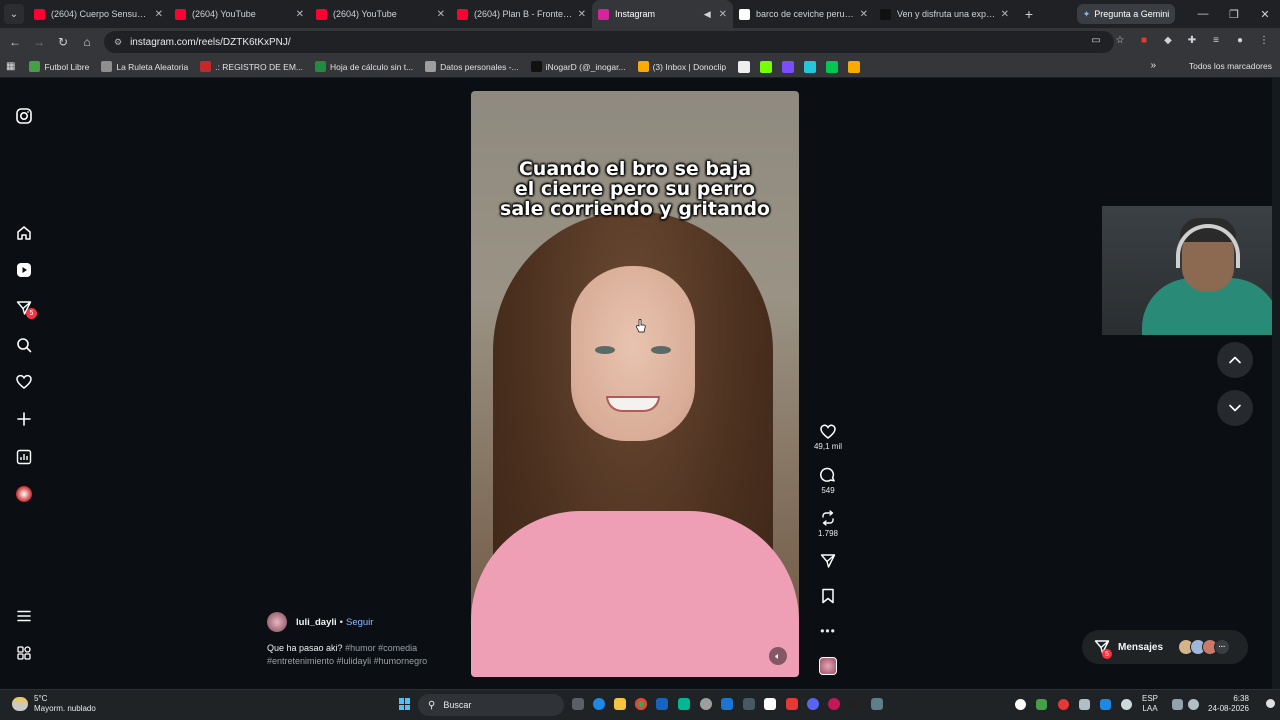  Describe the element at coordinates (803, 14) in the screenshot. I see `browser-tab: barco de ceviche peru - Bu ✕` at that location.